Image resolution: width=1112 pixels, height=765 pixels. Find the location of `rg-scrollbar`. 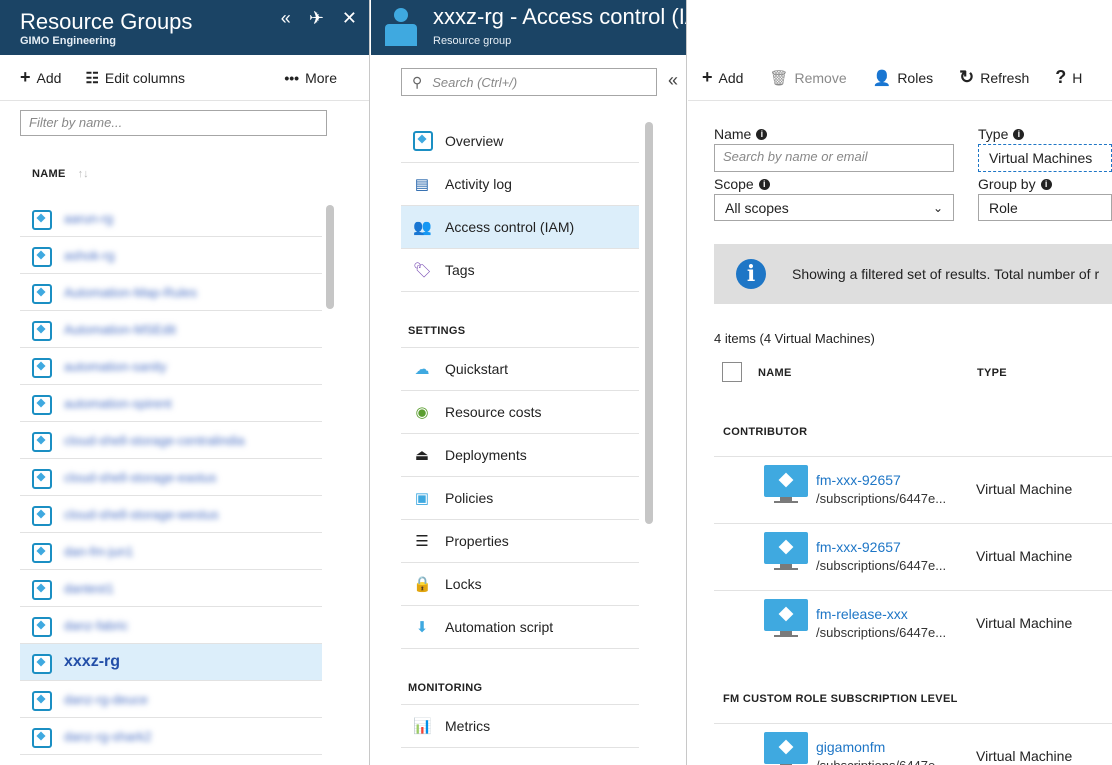

rg-scrollbar is located at coordinates (330, 257).